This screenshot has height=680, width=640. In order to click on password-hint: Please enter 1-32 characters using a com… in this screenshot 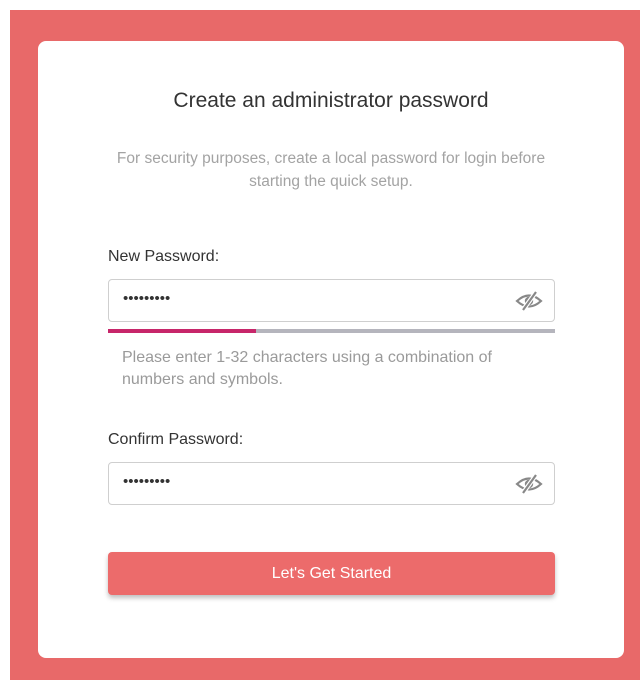, I will do `click(307, 368)`.